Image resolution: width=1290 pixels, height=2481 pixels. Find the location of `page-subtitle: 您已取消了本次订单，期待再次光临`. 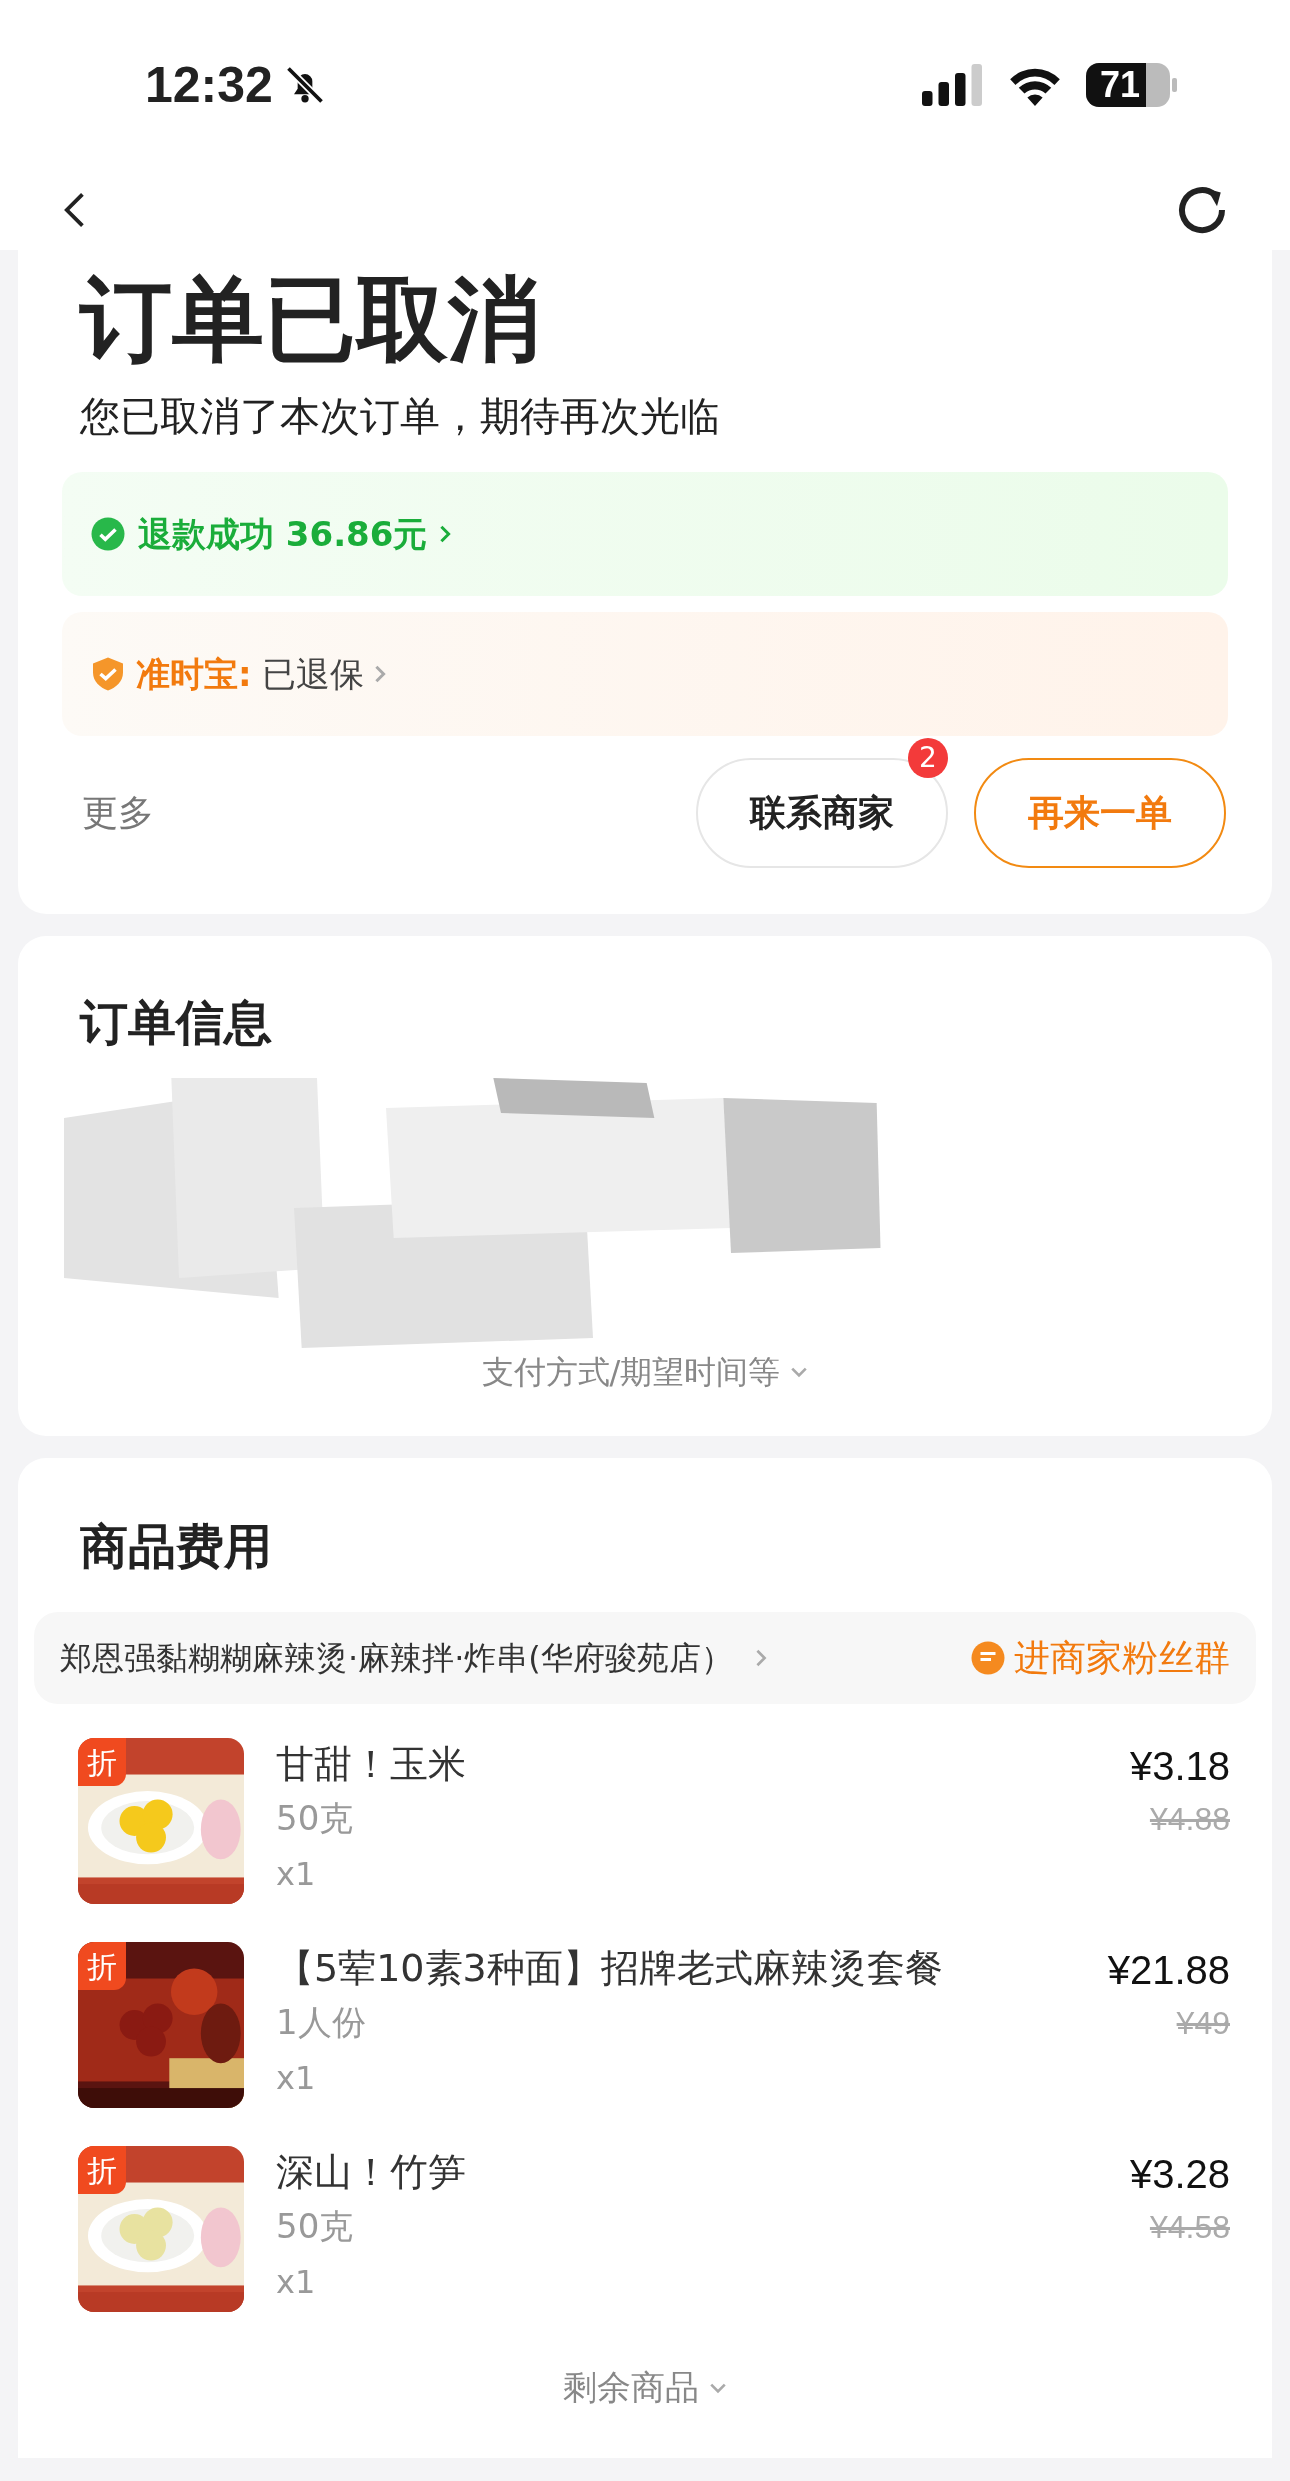

page-subtitle: 您已取消了本次订单，期待再次光临 is located at coordinates (400, 416).